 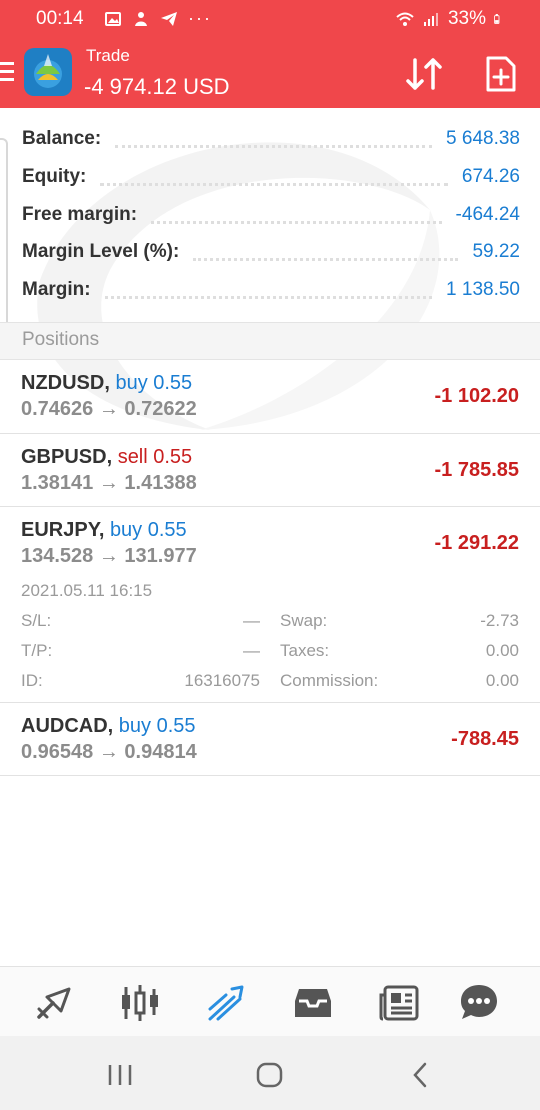 I want to click on positions-title: Positions, so click(x=61, y=339).